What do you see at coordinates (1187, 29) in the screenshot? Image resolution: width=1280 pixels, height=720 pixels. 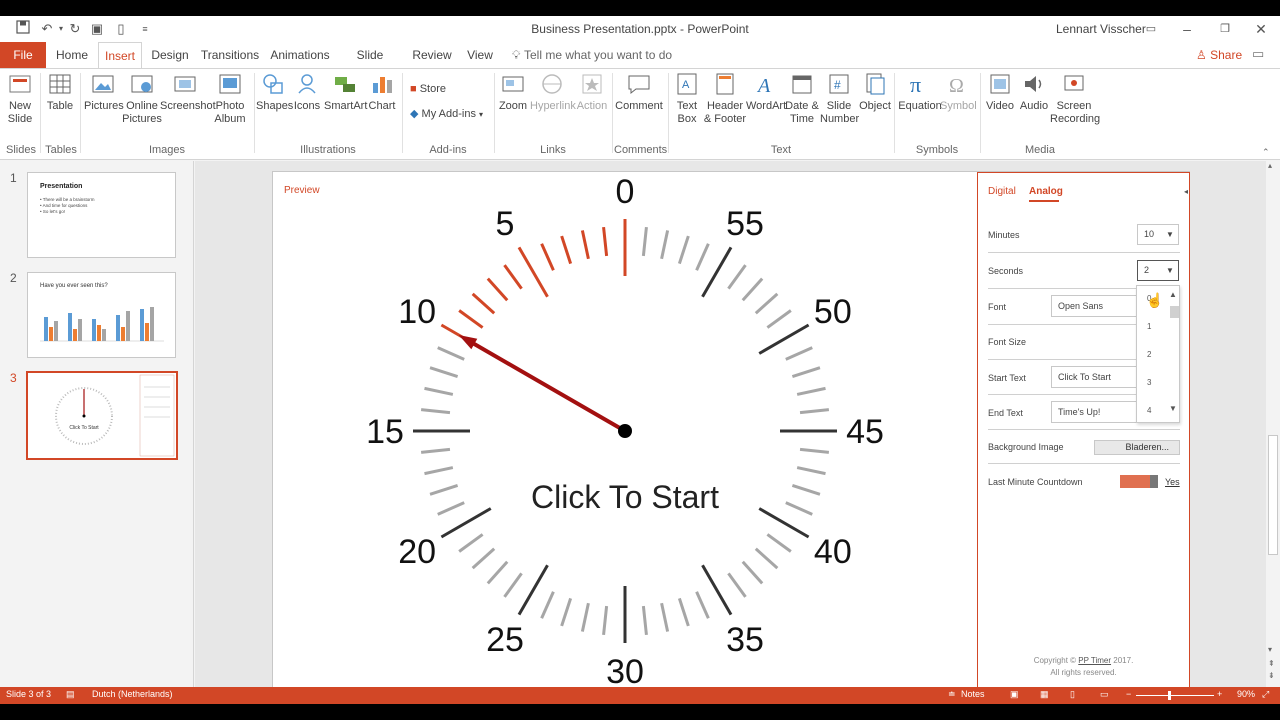 I see `minimize-icon: –` at bounding box center [1187, 29].